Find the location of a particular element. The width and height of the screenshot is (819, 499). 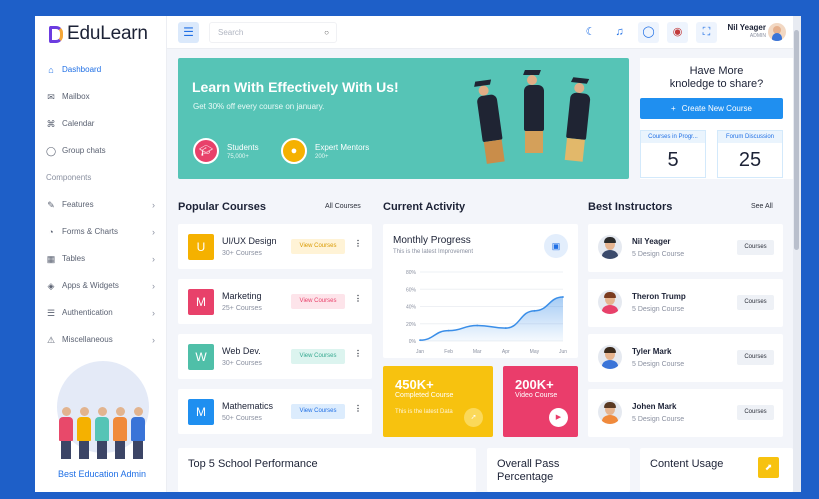

sidebar-item-mailbox: ✉ Mailbox is located at coordinates (101, 96).